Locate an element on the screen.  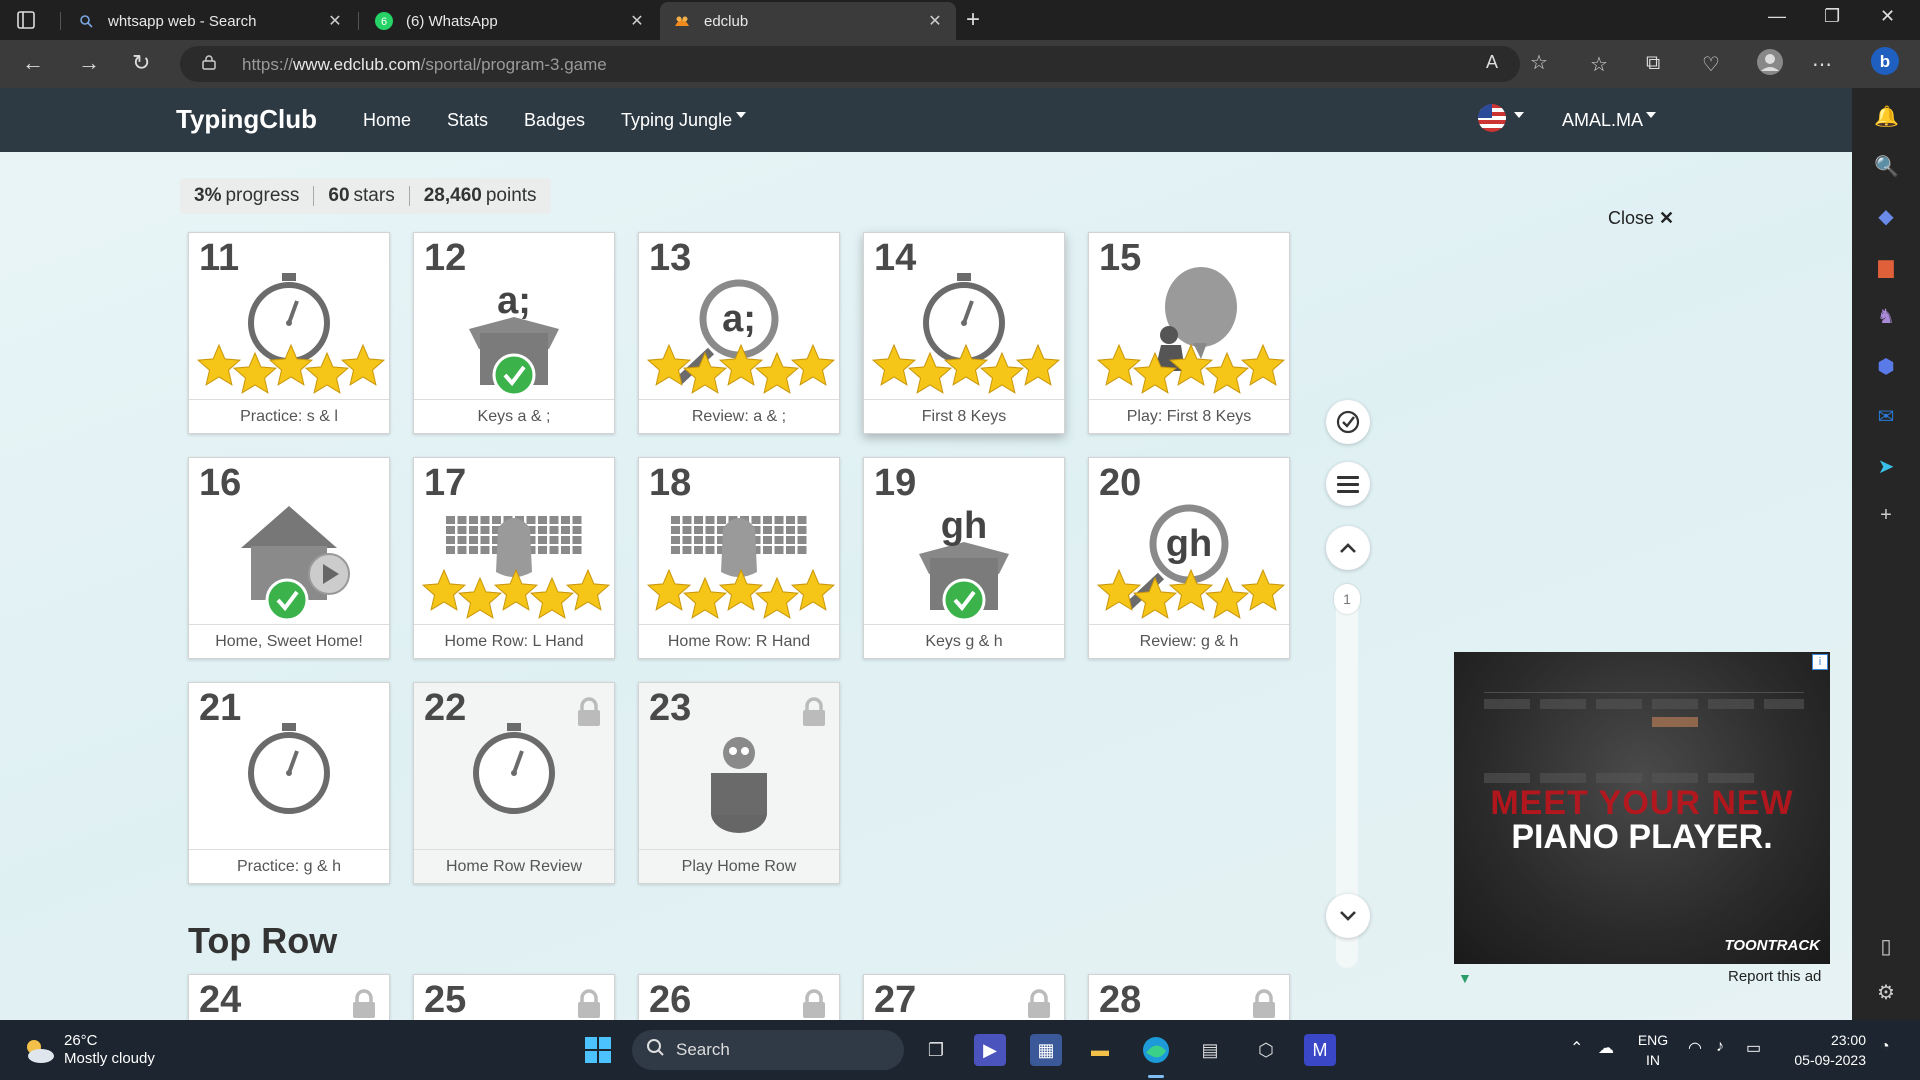
browser-essentials-icon: ♡ is located at coordinates (1711, 64).